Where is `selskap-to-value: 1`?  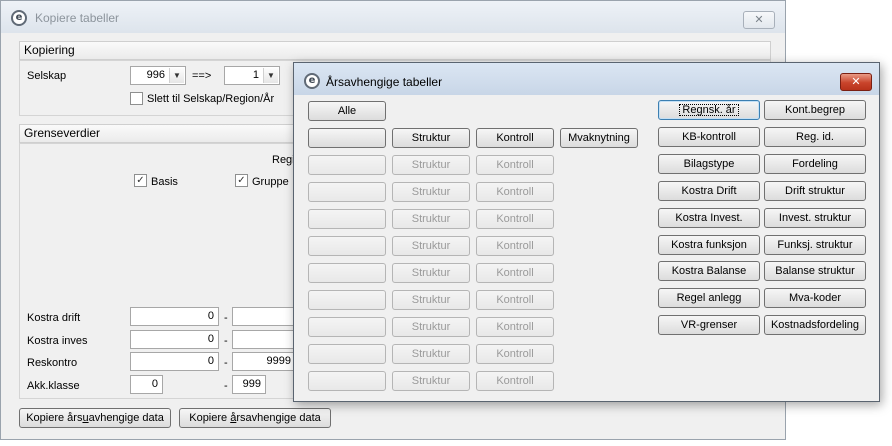
selskap-to-value: 1 is located at coordinates (255, 75).